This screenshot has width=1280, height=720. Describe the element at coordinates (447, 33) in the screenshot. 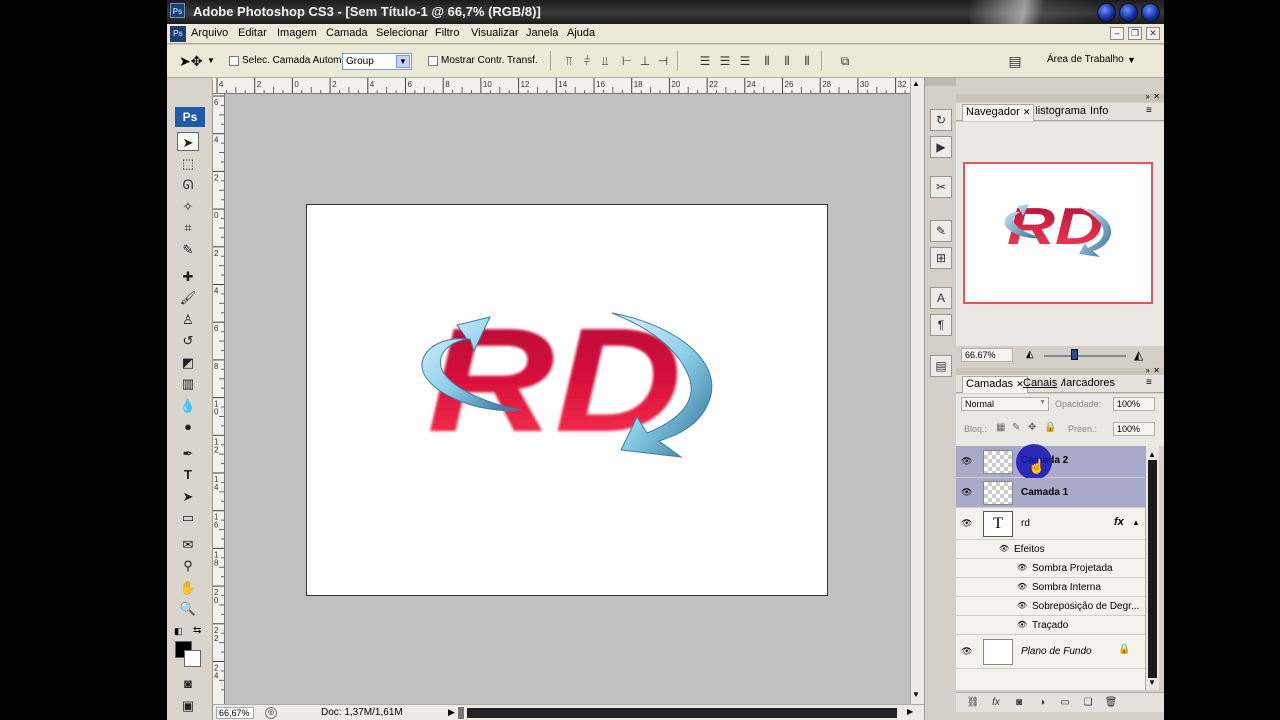

I see `menu-filtro: Filtro` at that location.